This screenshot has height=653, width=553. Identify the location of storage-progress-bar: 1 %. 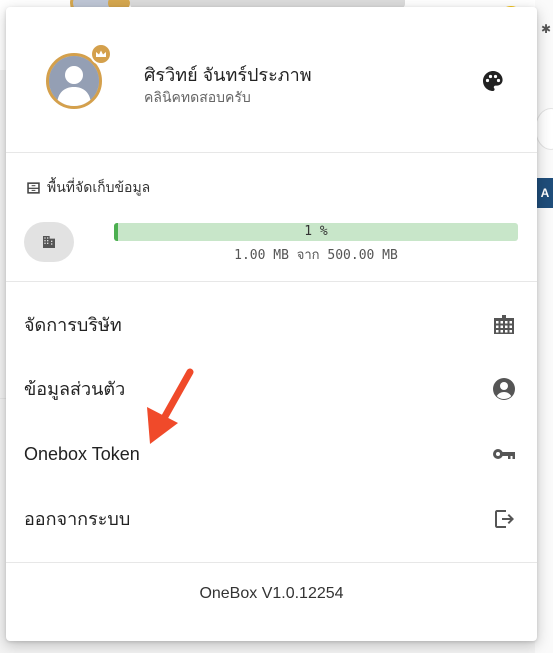
(316, 232).